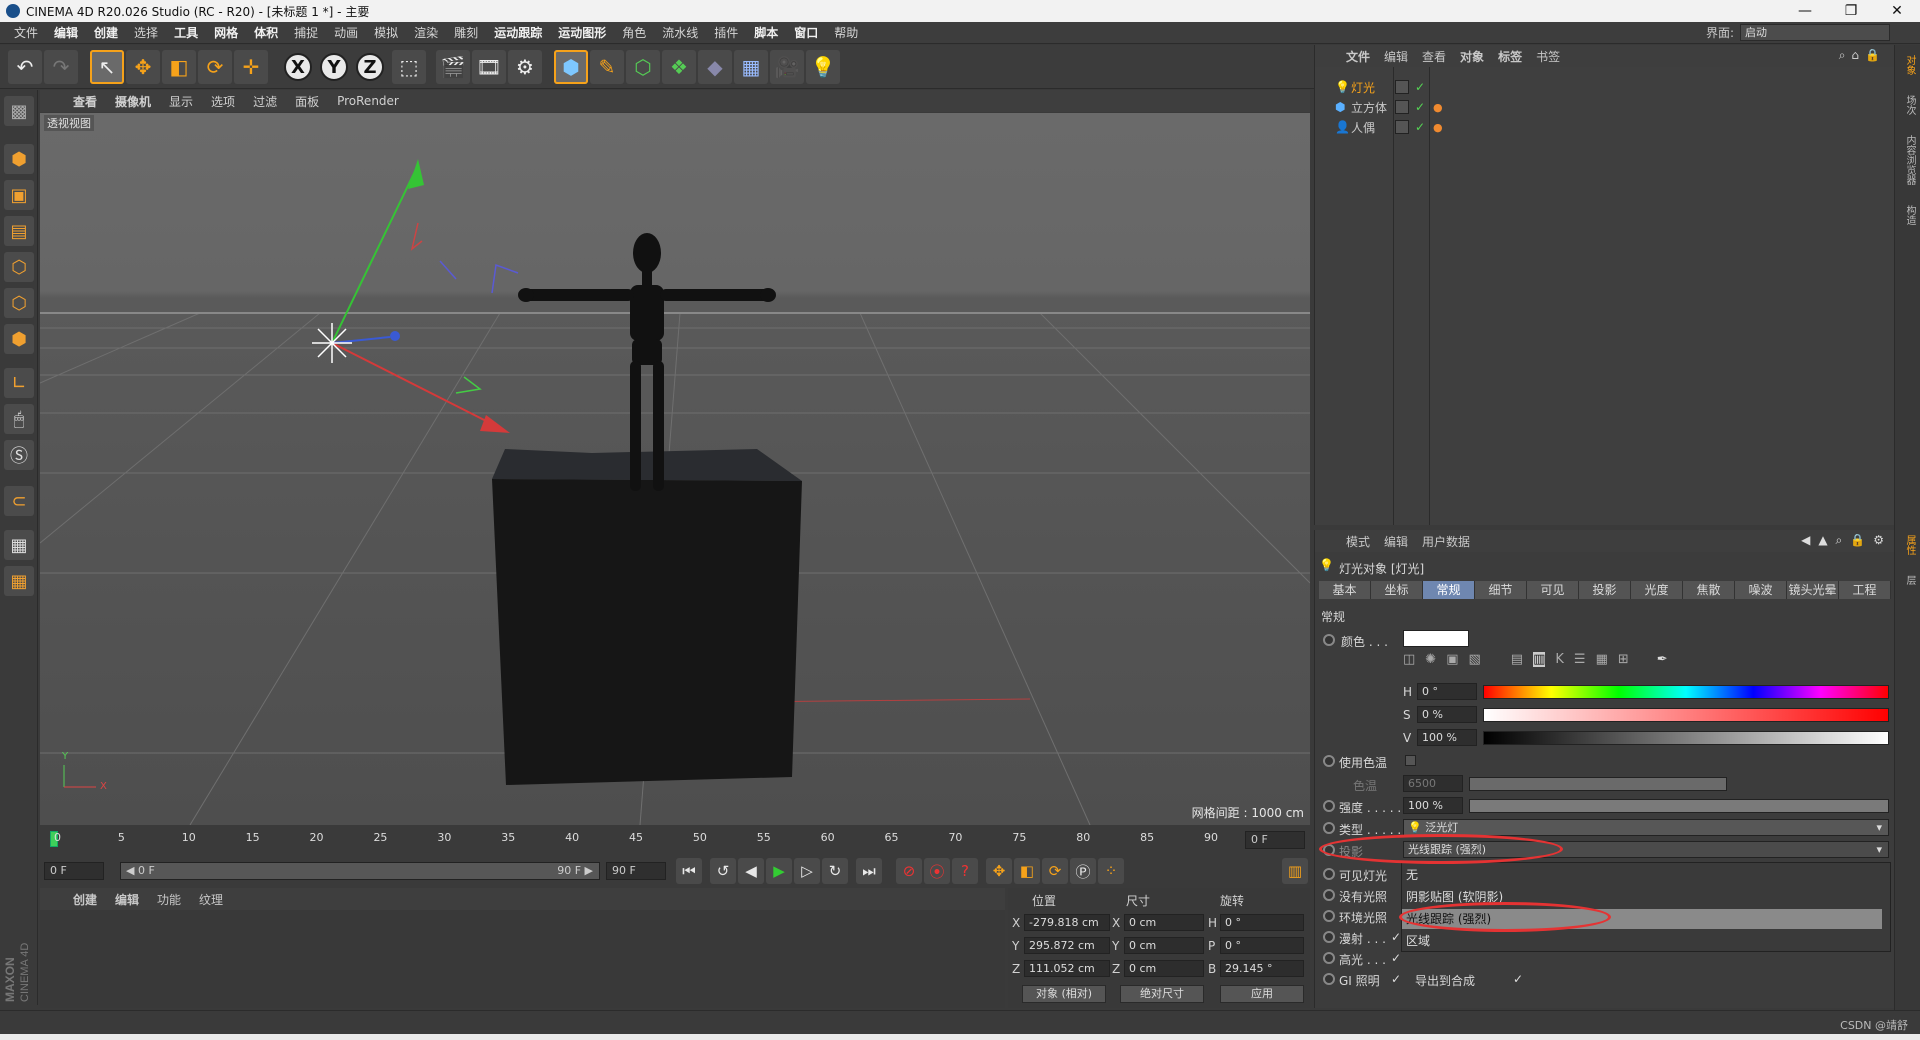  Describe the element at coordinates (1897, 11) in the screenshot. I see `close-button: ✕` at that location.